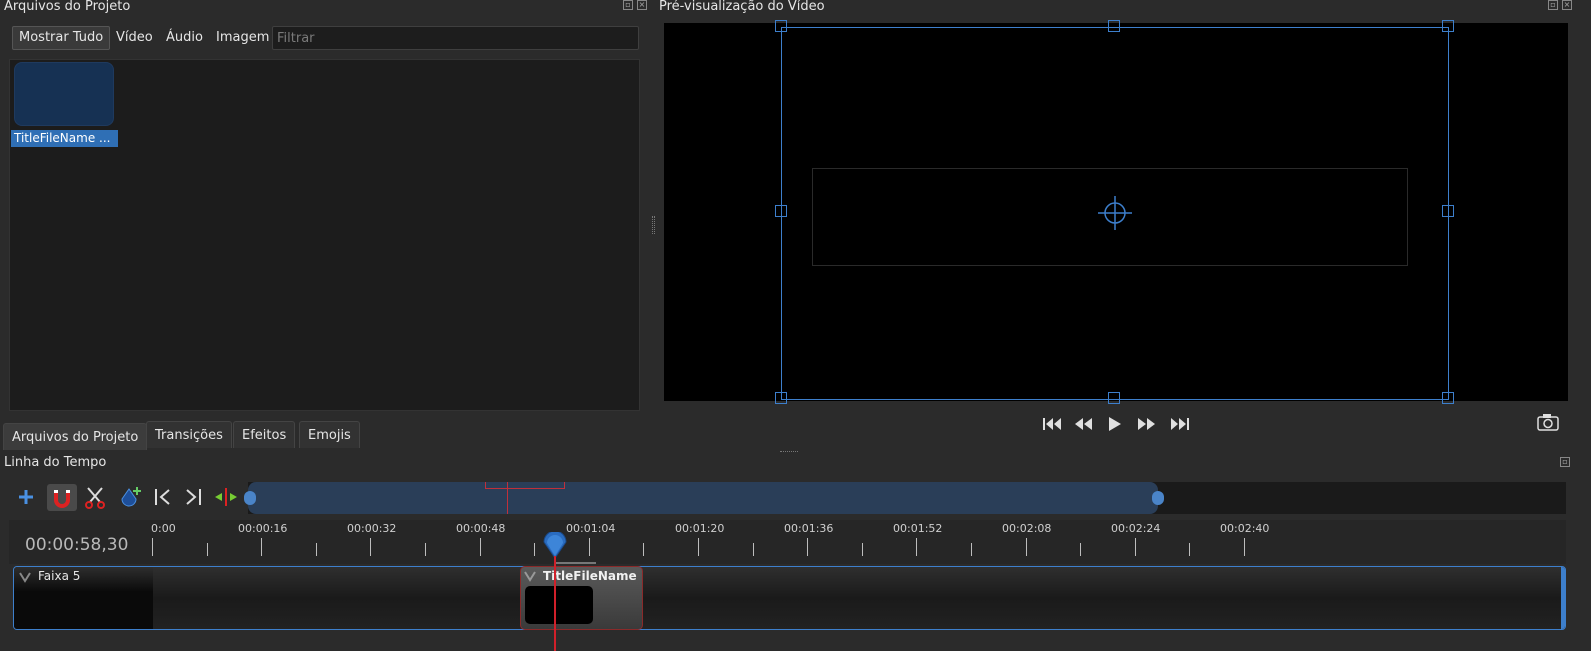 This screenshot has width=1591, height=651. Describe the element at coordinates (194, 497) in the screenshot. I see `next-marker-icon` at that location.